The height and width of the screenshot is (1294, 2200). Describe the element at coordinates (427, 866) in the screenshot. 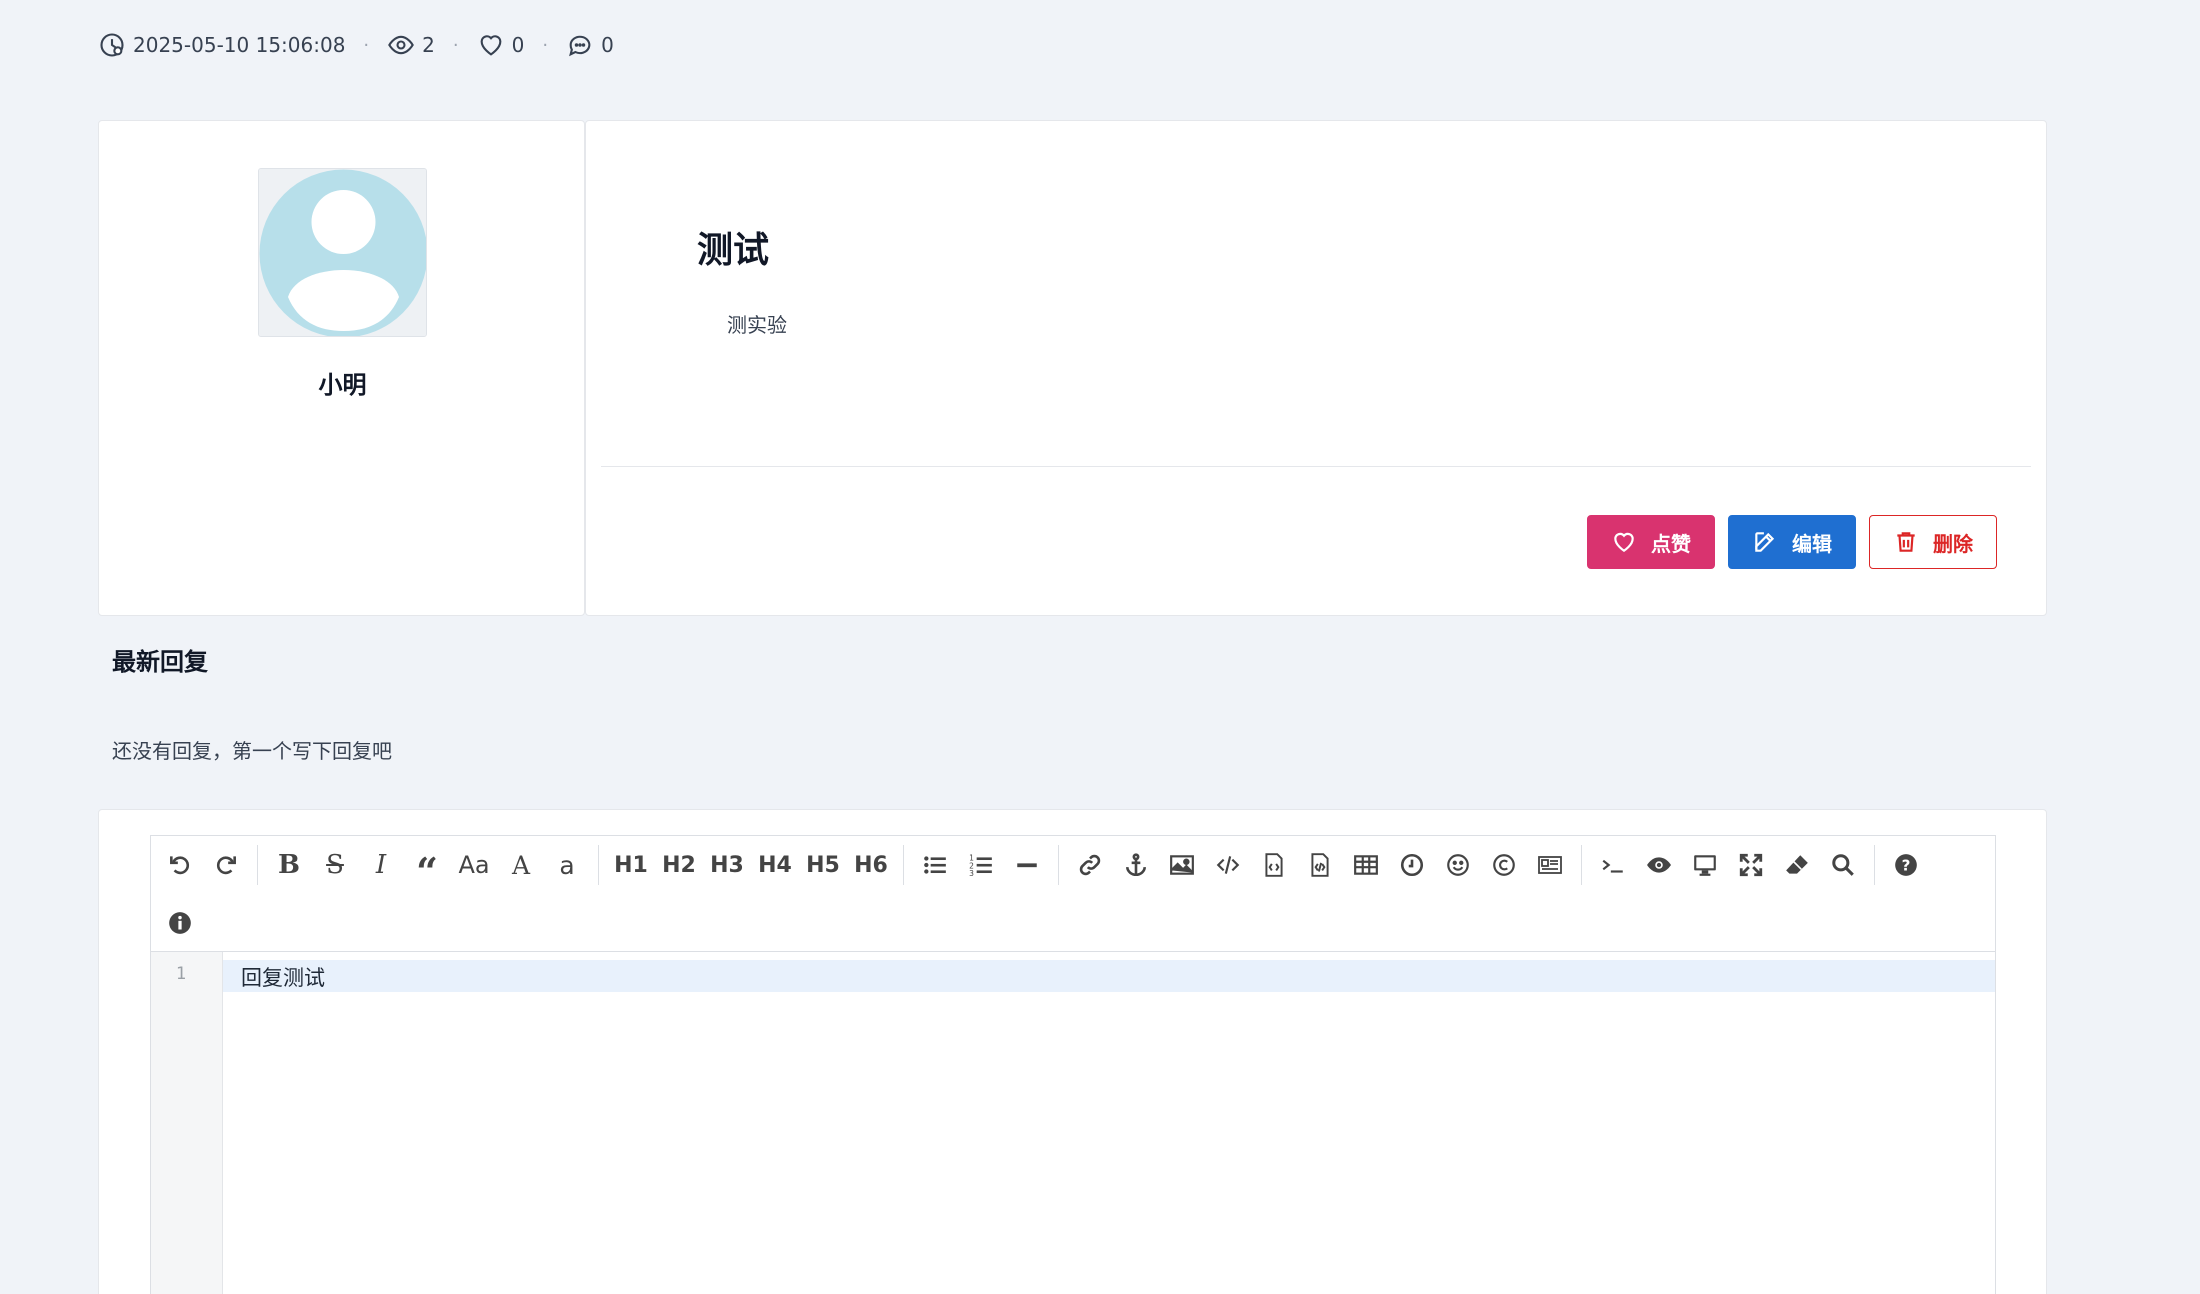

I see `quote-icon: “` at that location.